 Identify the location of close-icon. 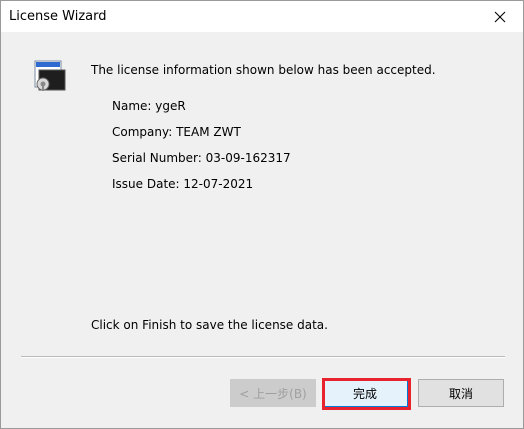
(500, 16).